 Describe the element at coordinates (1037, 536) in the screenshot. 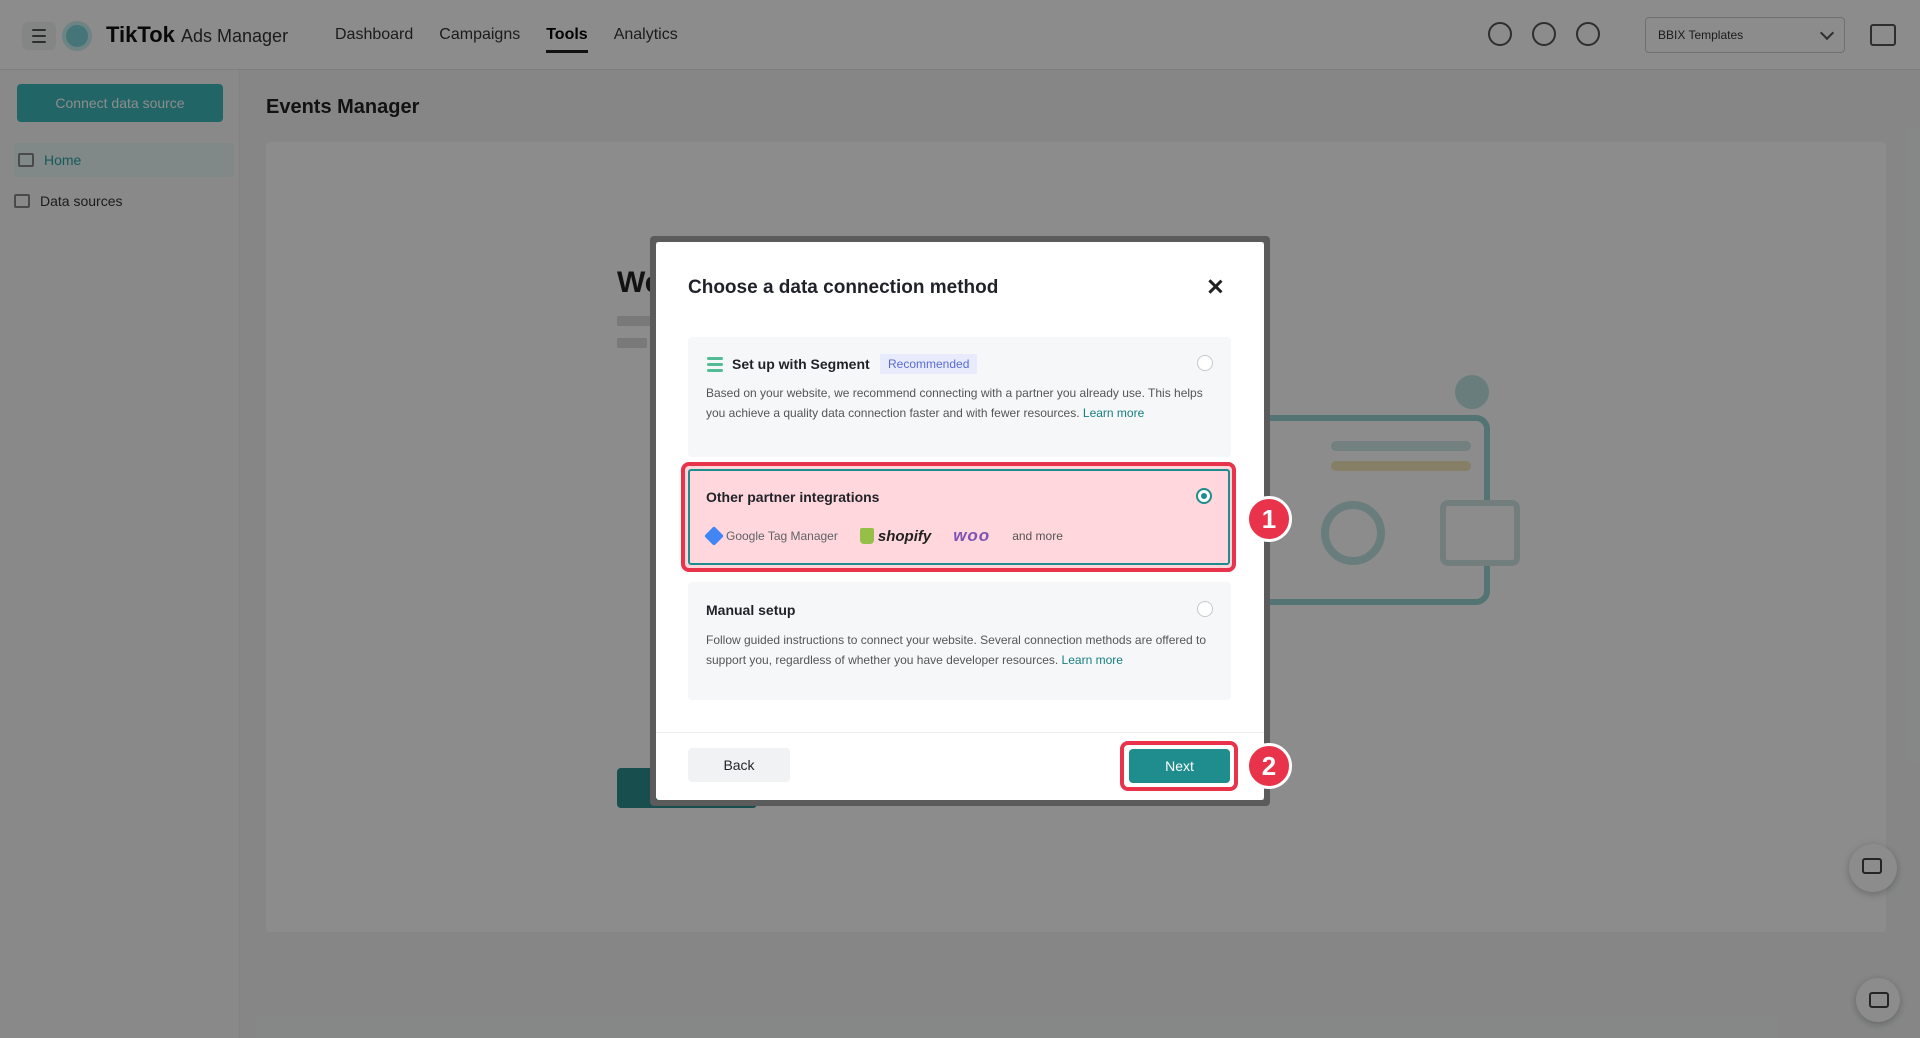

I see `and-more-text: and more` at that location.